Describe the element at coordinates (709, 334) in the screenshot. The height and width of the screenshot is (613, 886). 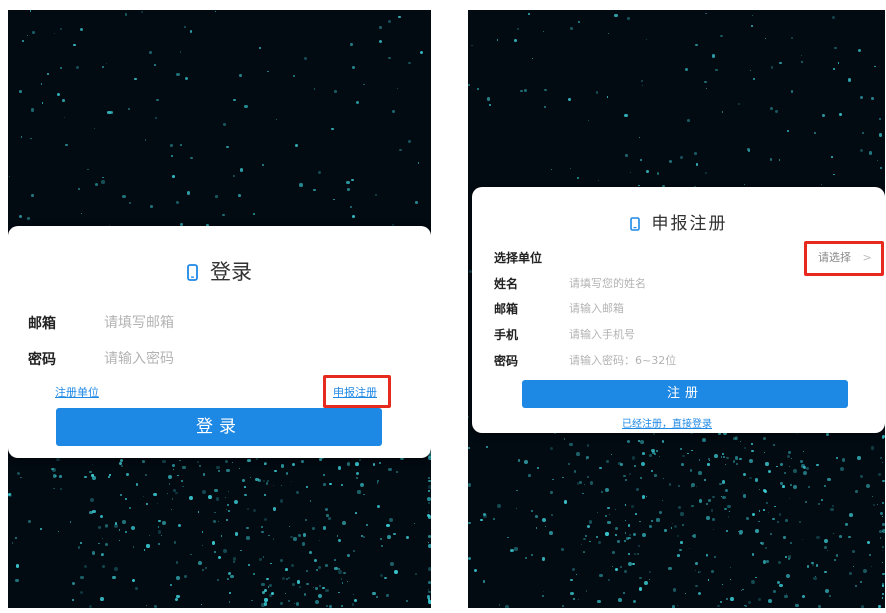
I see `phone-input` at that location.